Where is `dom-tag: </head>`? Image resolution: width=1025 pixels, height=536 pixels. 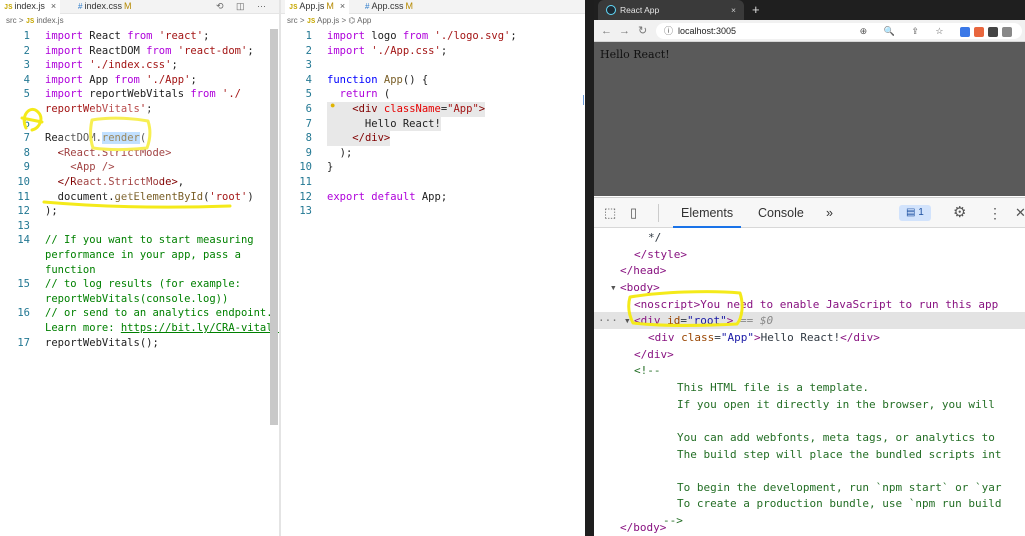
dom-tag: </head> is located at coordinates (643, 270).